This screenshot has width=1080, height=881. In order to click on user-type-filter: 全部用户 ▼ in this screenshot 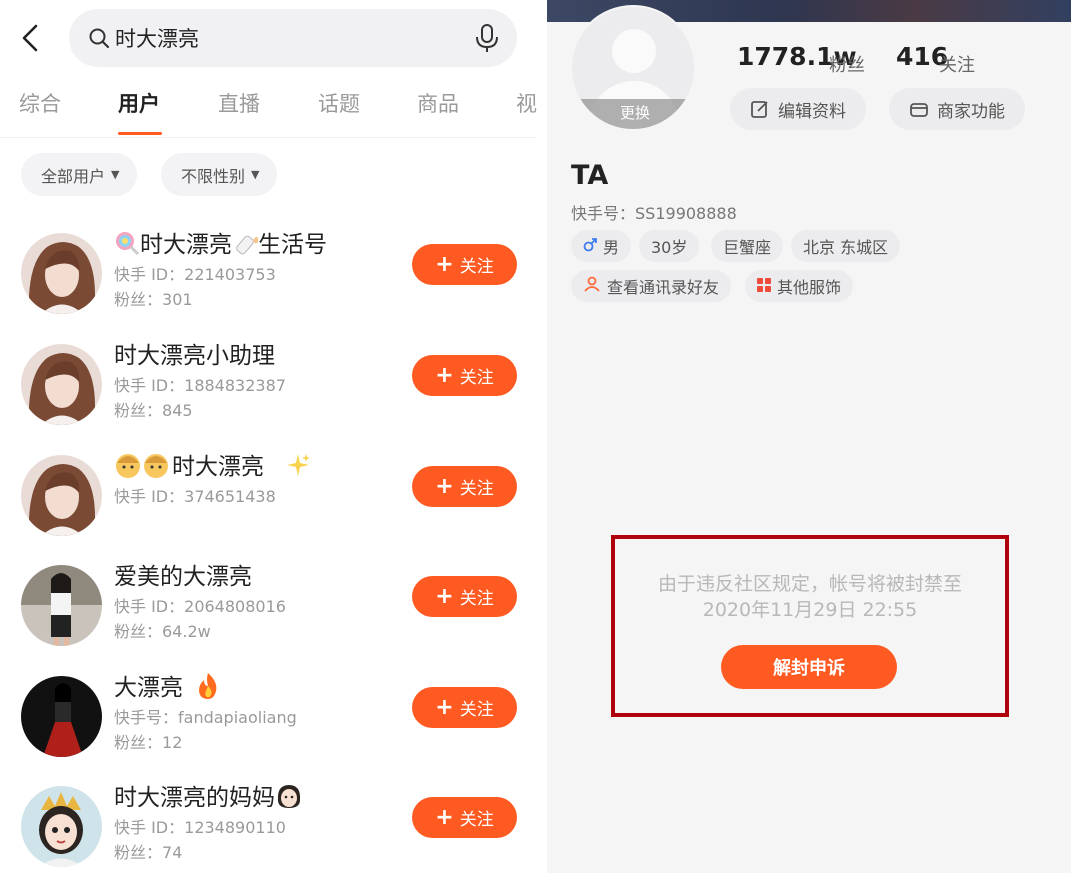, I will do `click(79, 174)`.